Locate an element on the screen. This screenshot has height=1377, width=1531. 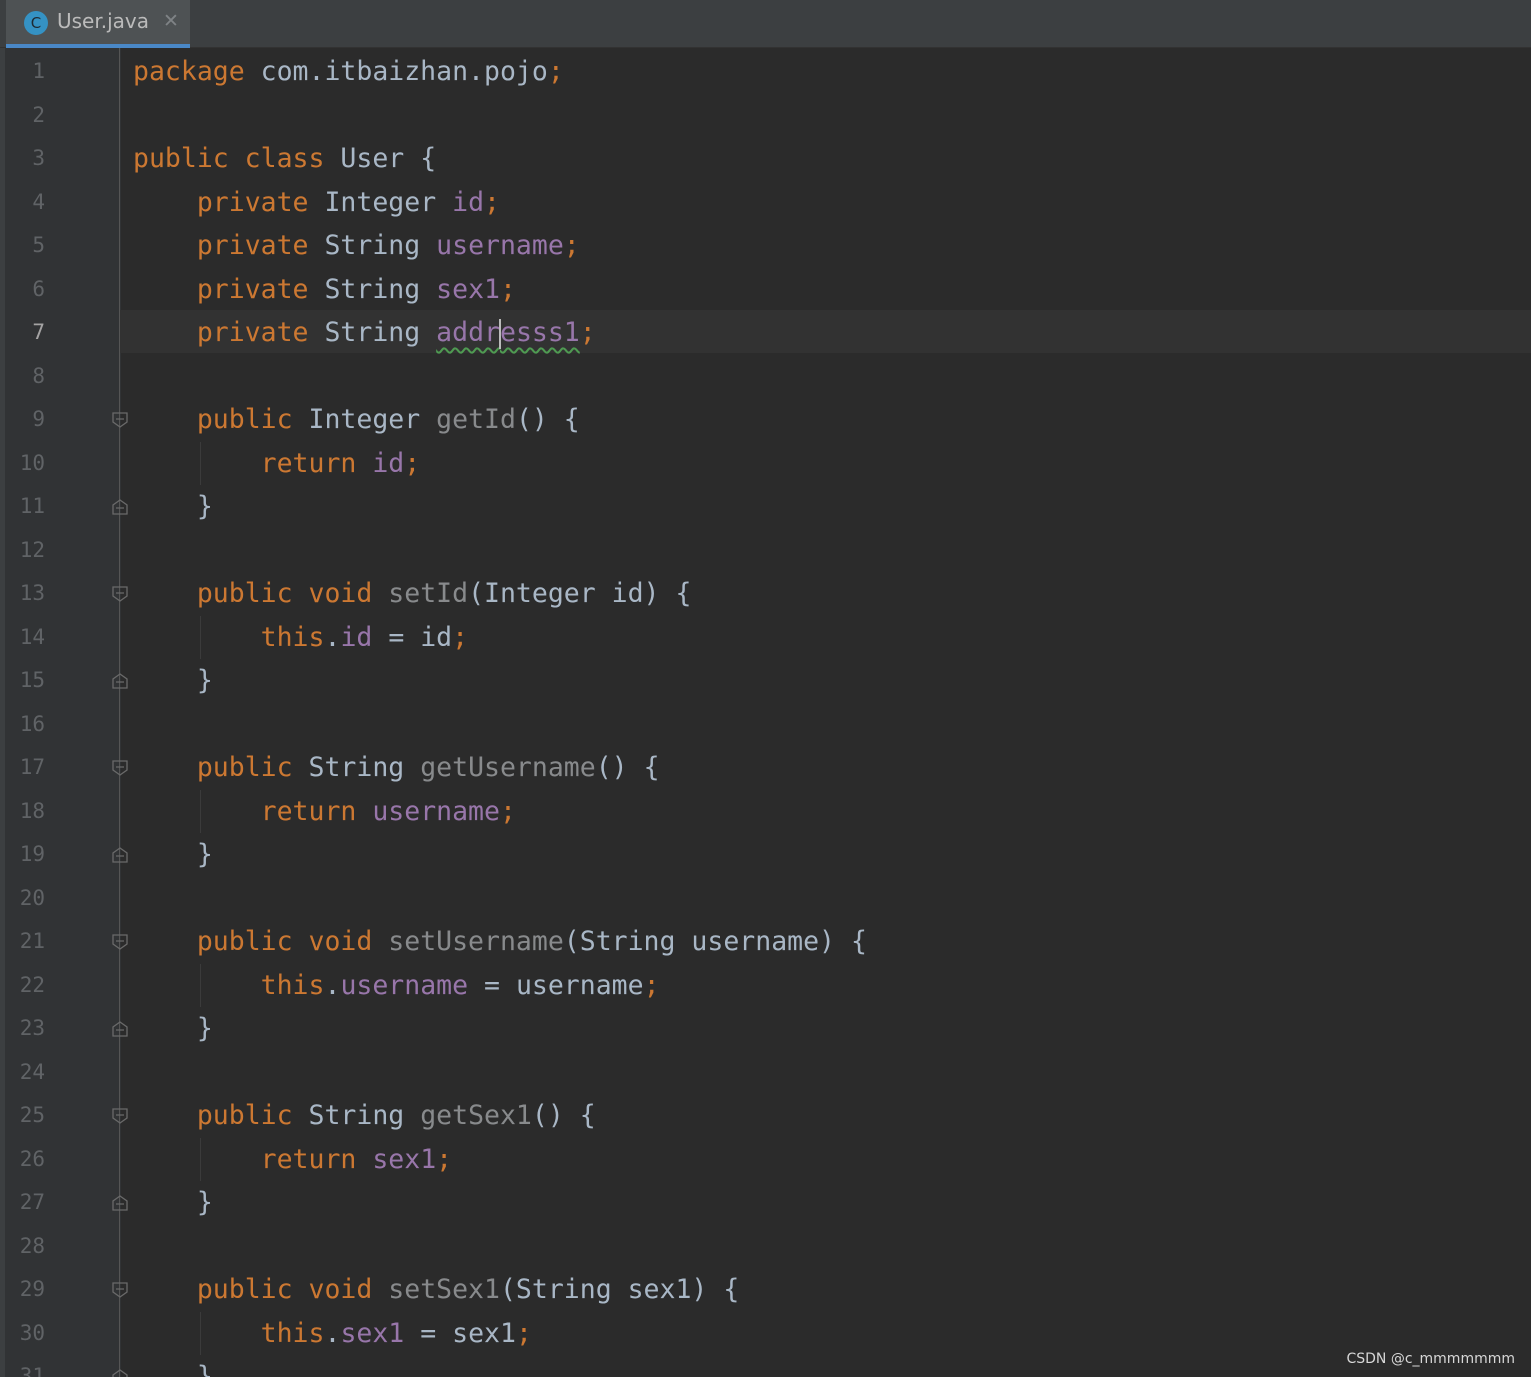
line-number: 7 is located at coordinates (38, 332).